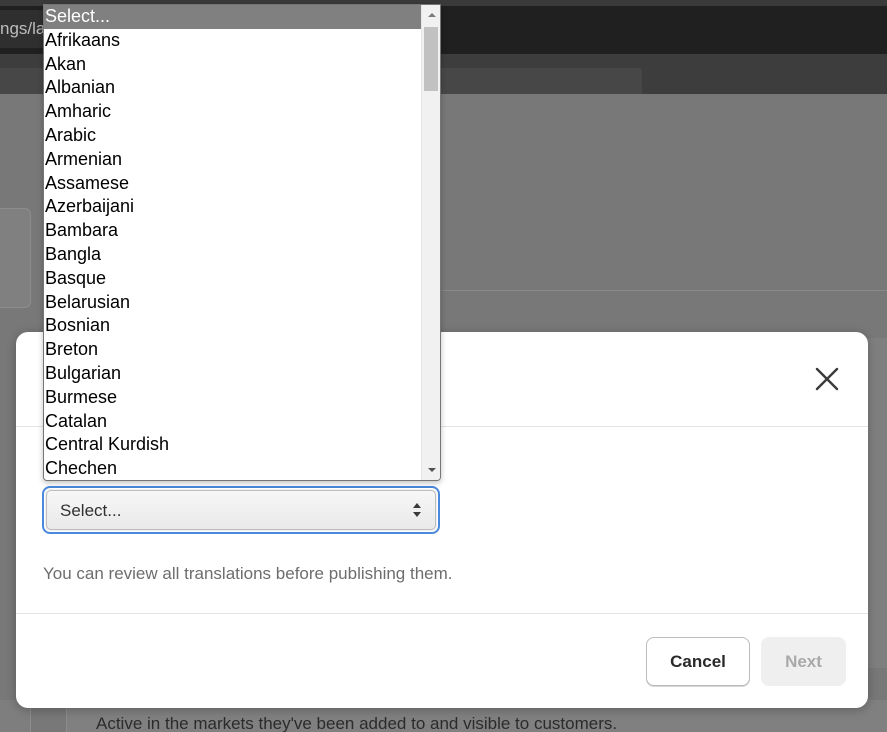 Image resolution: width=887 pixels, height=732 pixels. I want to click on dropdown-option: Arabic, so click(232, 136).